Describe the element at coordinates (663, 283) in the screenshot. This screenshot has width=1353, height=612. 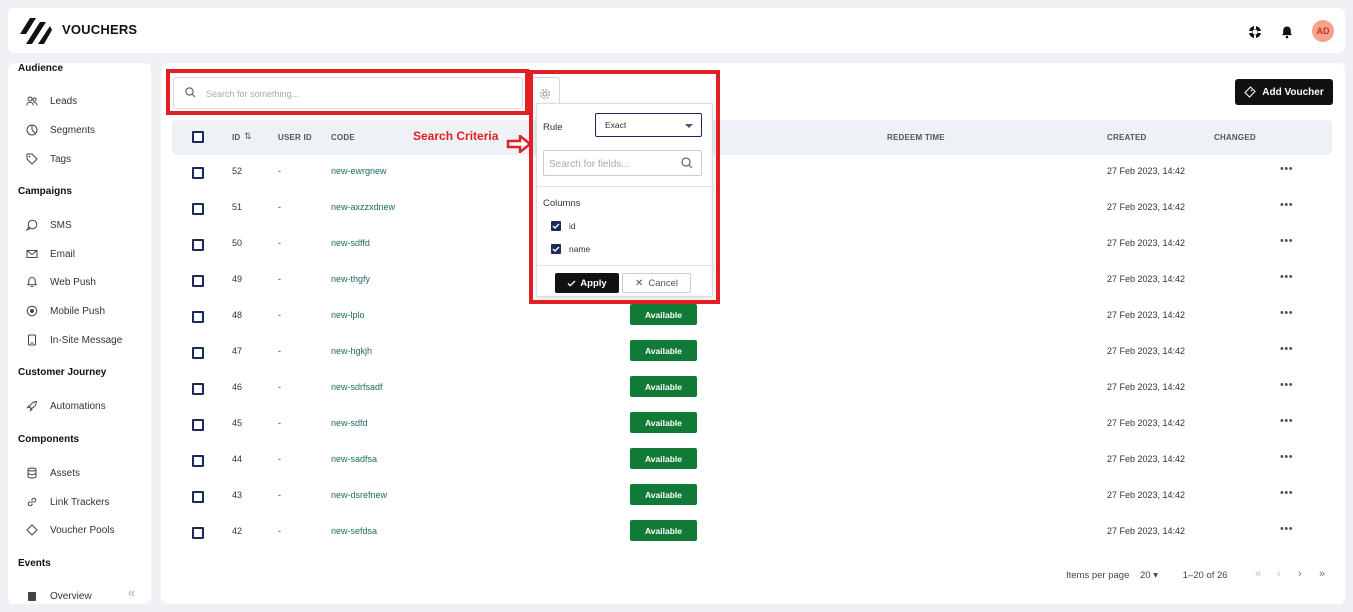
I see `cancel-label: Cancel` at that location.